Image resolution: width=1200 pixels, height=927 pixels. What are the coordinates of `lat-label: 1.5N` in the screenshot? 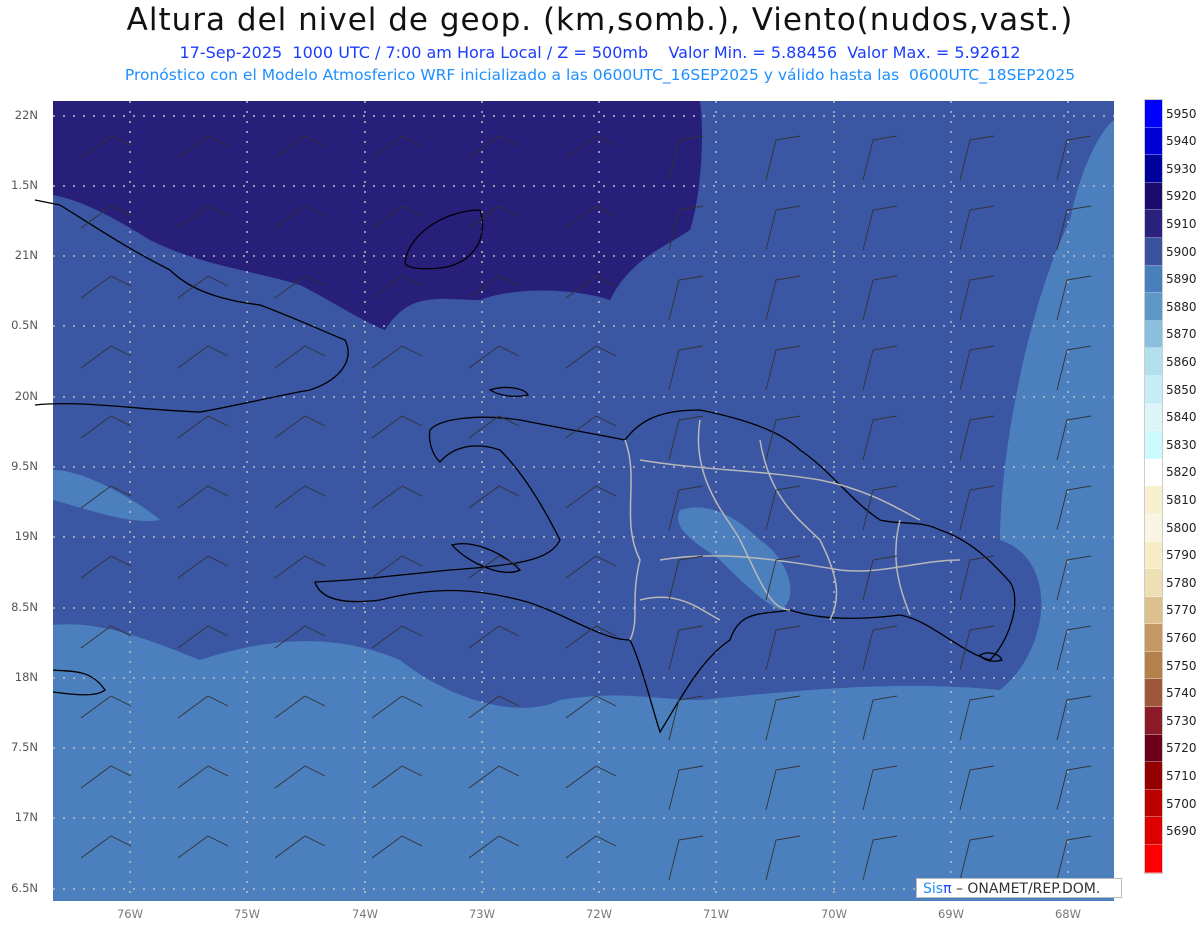 It's located at (24, 185).